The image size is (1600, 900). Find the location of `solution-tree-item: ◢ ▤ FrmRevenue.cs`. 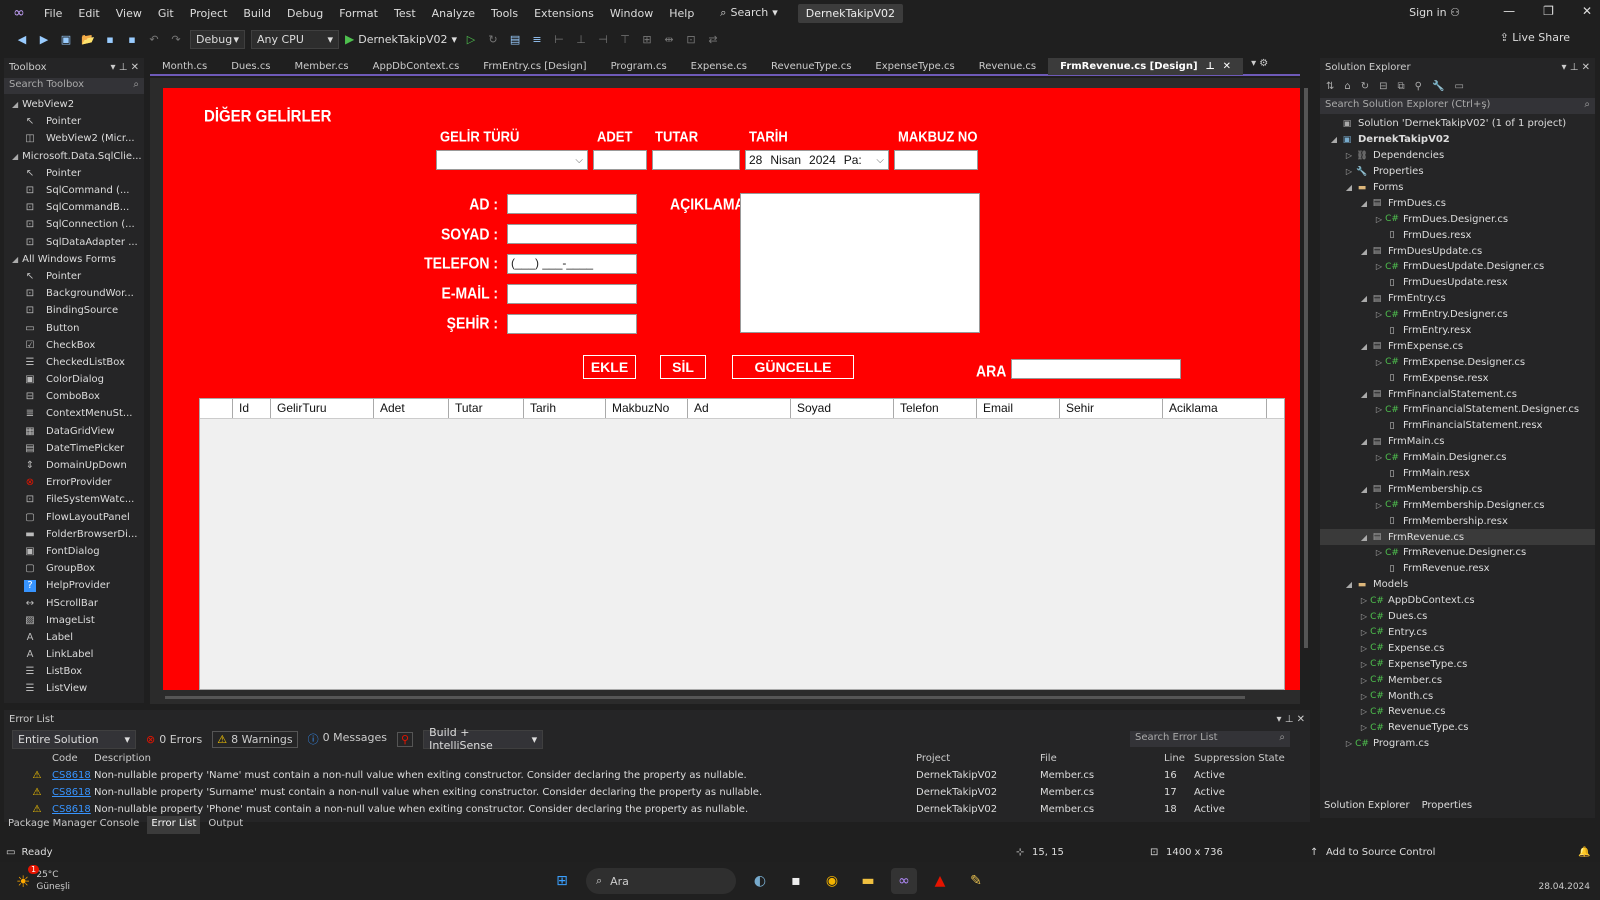

solution-tree-item: ◢ ▤ FrmRevenue.cs is located at coordinates (1457, 537).